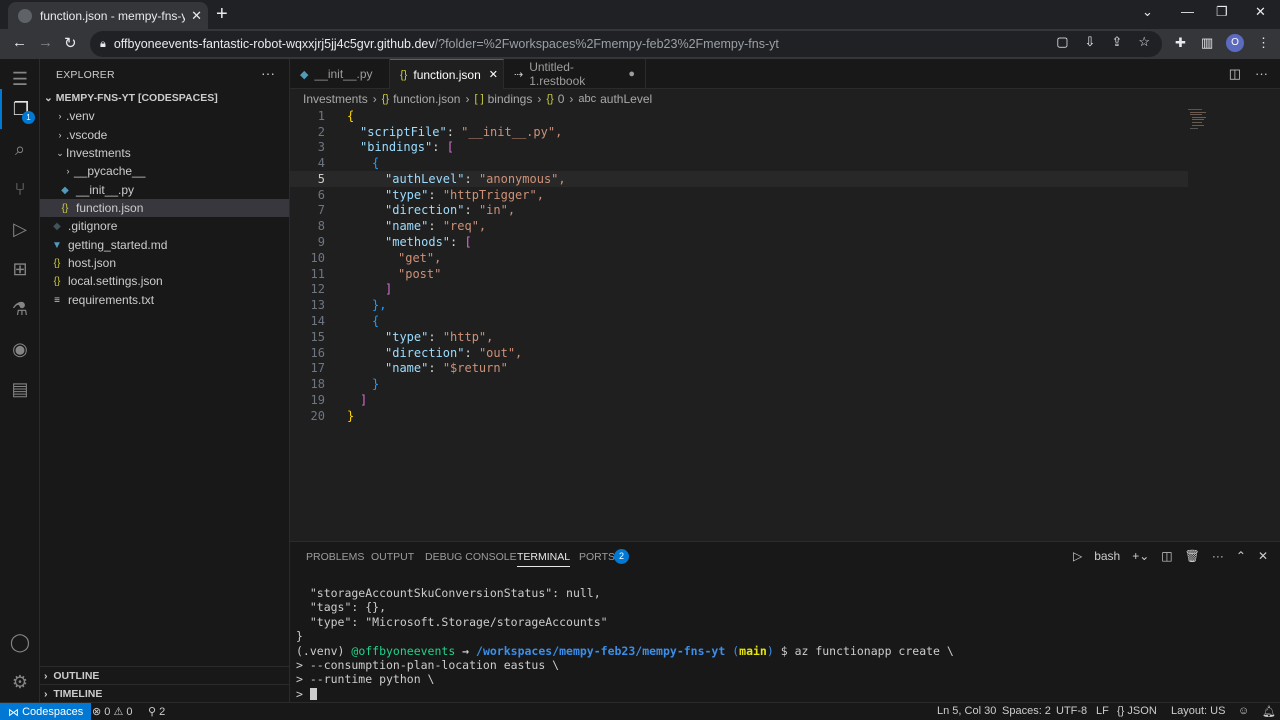 This screenshot has height=720, width=1280. I want to click on problems-status: ⊗ 0 ⚠ 0, so click(112, 711).